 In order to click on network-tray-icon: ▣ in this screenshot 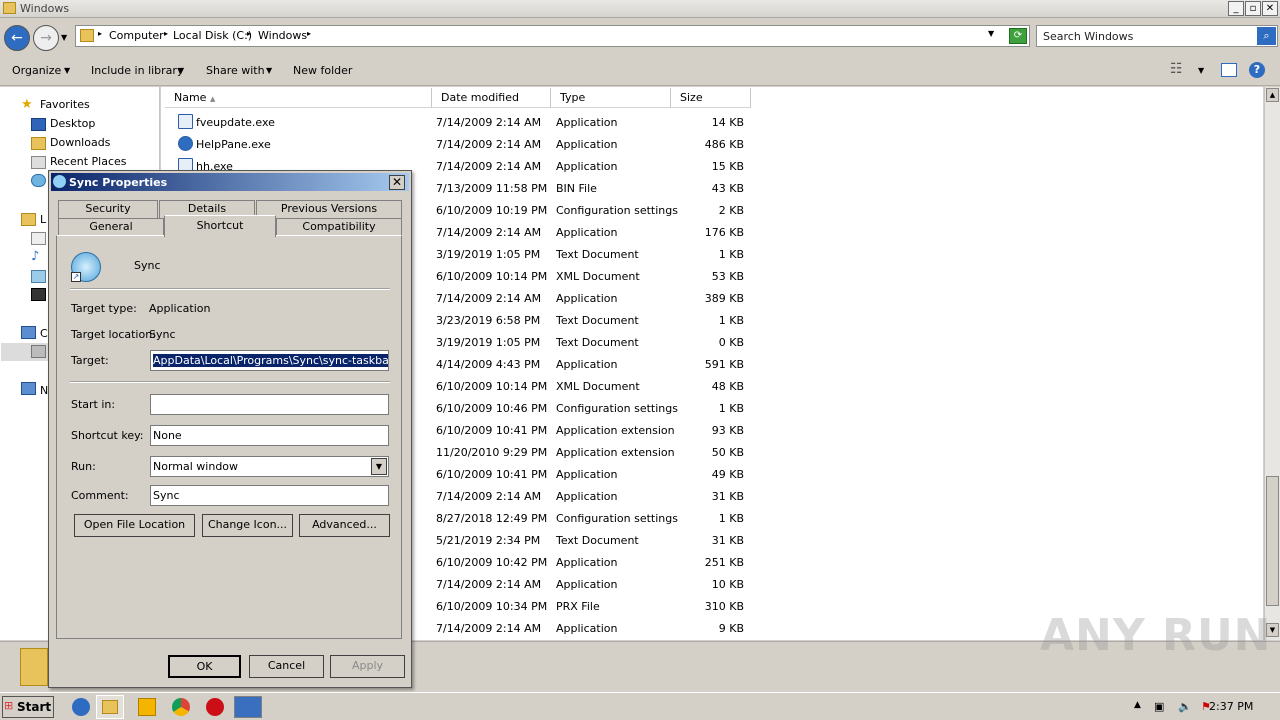, I will do `click(1159, 706)`.